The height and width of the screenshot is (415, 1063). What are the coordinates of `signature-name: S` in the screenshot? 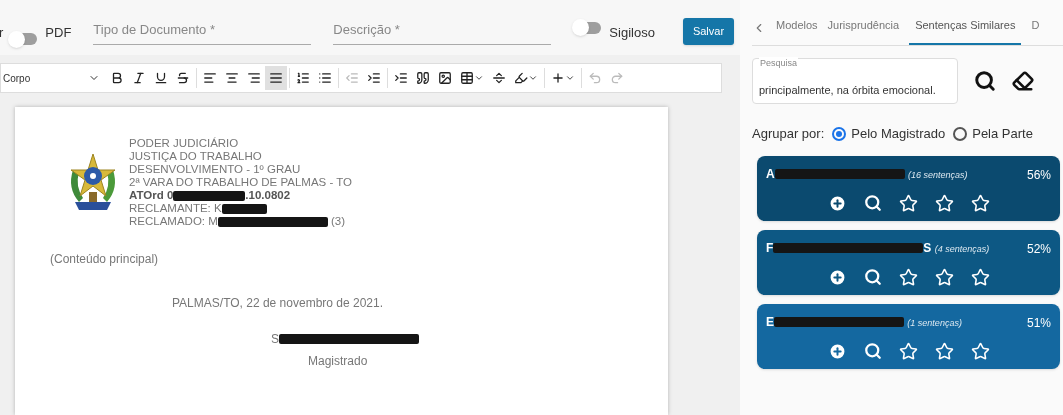 It's located at (275, 339).